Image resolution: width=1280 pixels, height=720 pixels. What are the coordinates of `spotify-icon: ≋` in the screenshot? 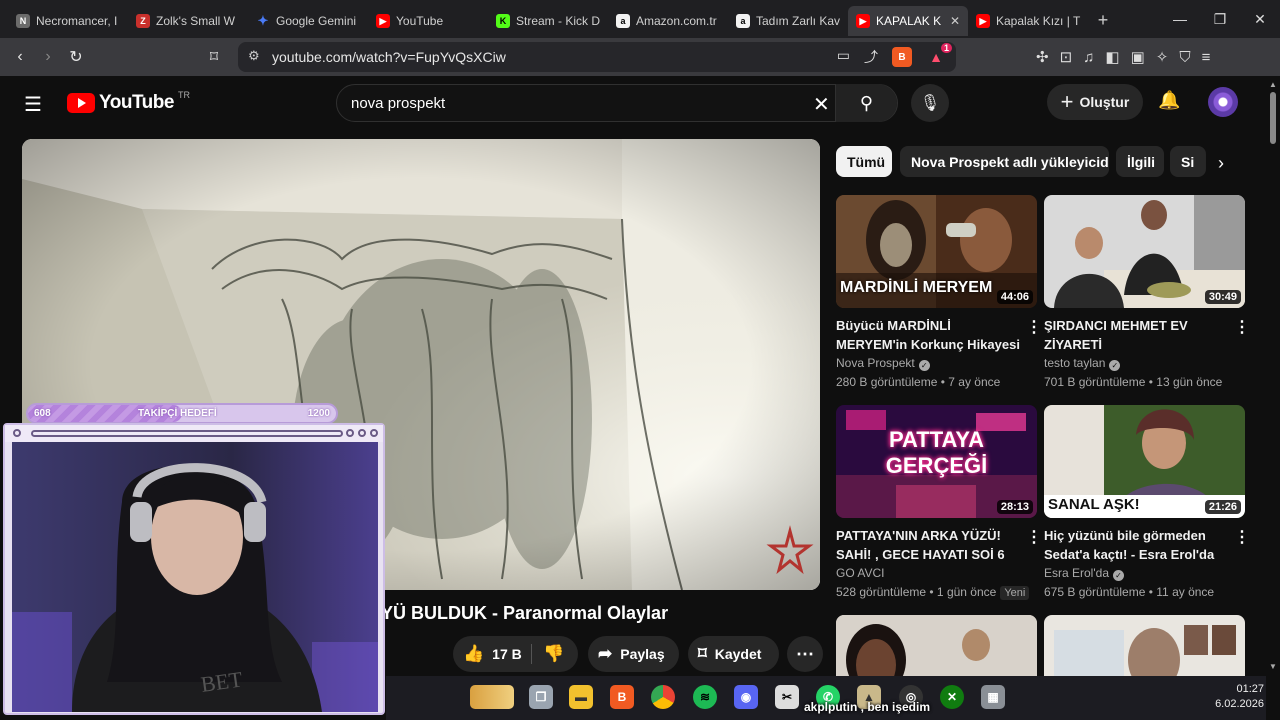 It's located at (705, 697).